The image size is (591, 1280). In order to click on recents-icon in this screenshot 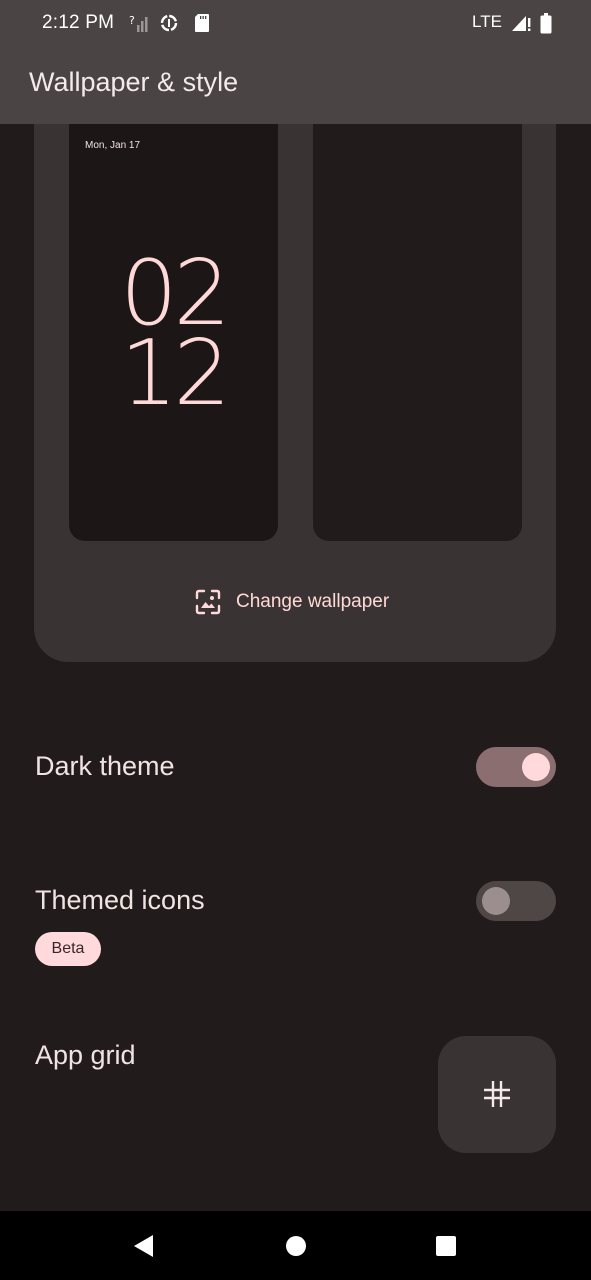, I will do `click(446, 1246)`.